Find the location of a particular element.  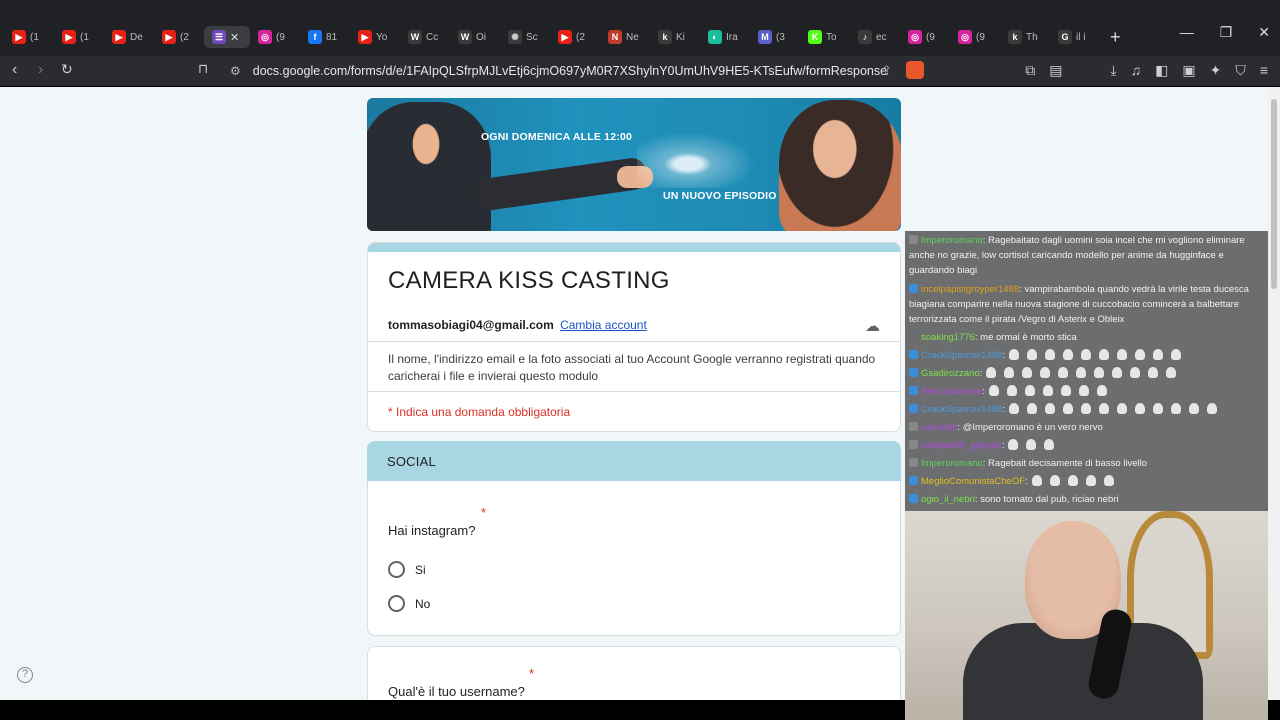

vpn-icon: ⛉ is located at coordinates (1240, 70).